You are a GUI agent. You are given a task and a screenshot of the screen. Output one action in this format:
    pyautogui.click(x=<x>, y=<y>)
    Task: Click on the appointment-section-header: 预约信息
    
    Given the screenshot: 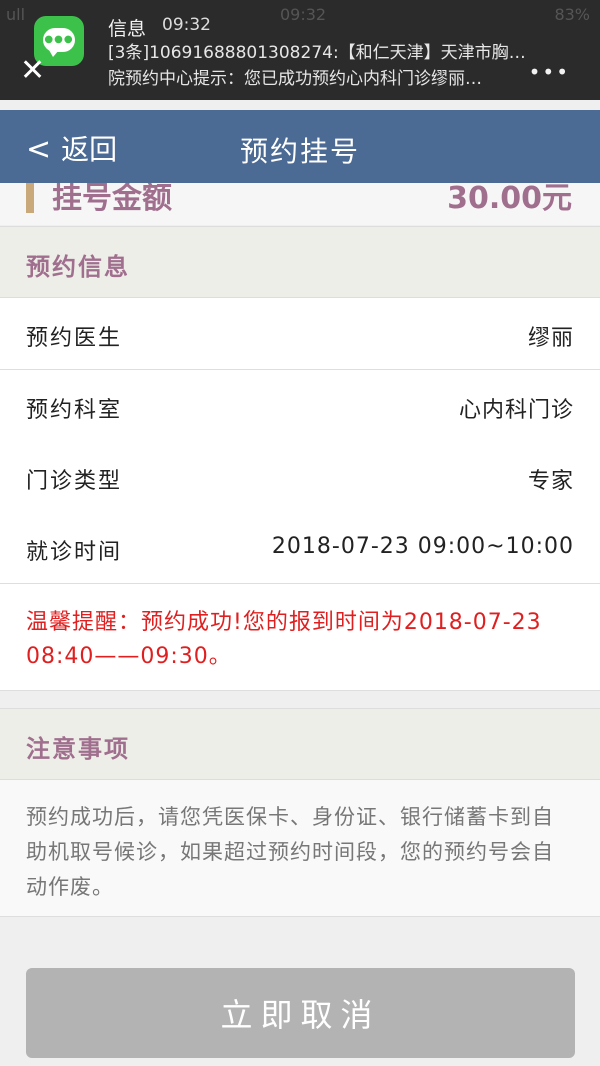 What is the action you would take?
    pyautogui.click(x=300, y=262)
    